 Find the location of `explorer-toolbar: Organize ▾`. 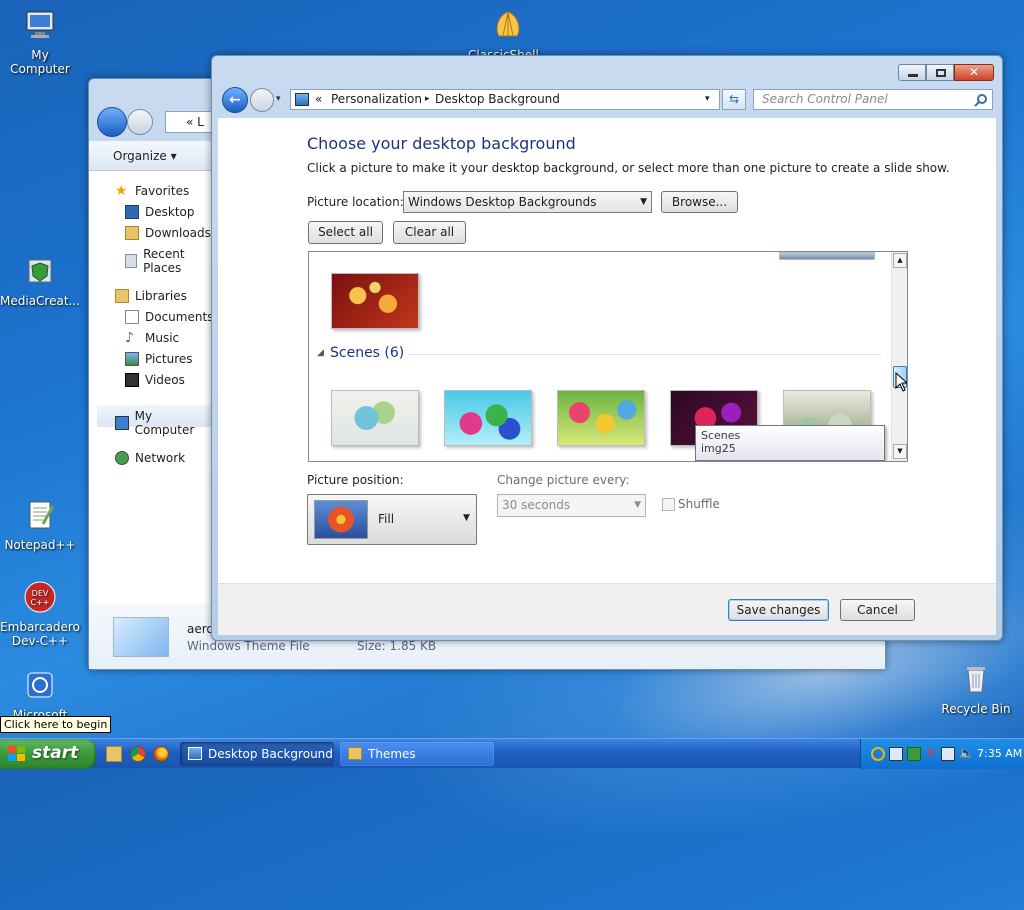

explorer-toolbar: Organize ▾ is located at coordinates (151, 156).